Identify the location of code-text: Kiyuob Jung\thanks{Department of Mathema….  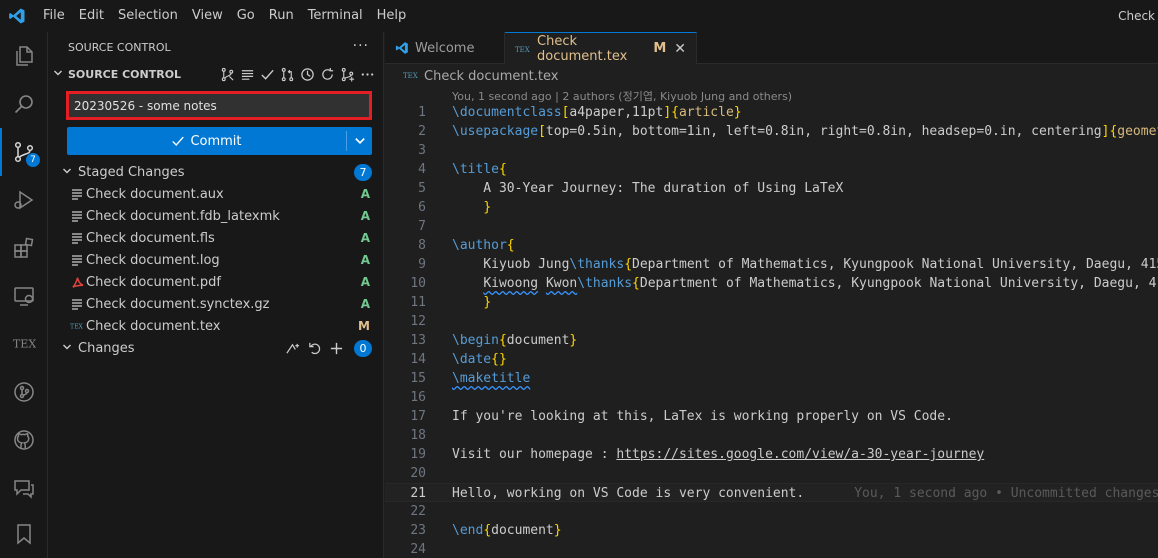
(805, 264).